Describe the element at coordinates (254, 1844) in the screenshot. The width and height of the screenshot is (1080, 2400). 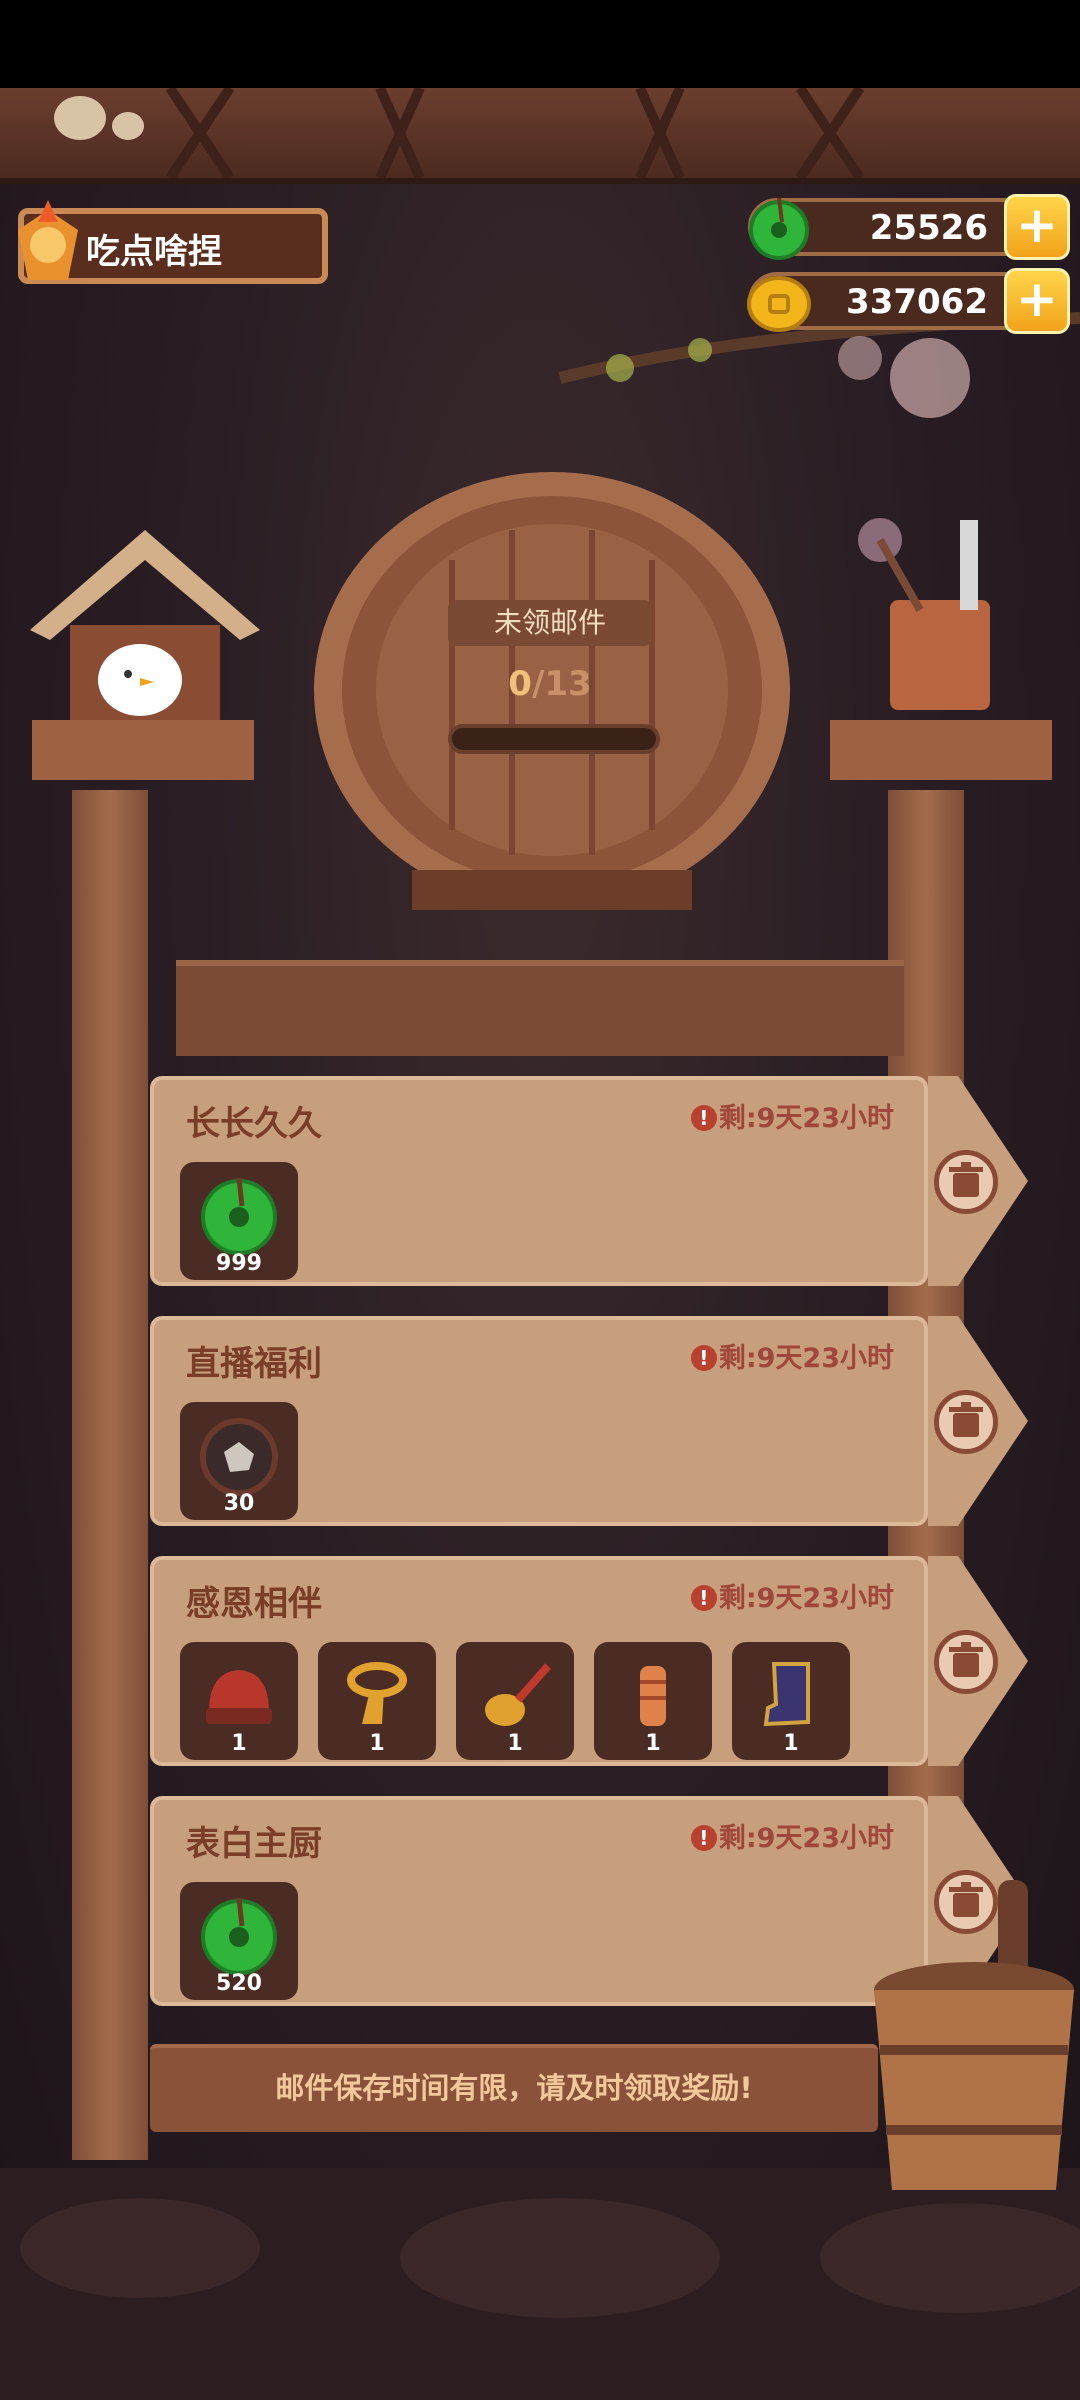
I see `mail-title: 表白主厨` at that location.